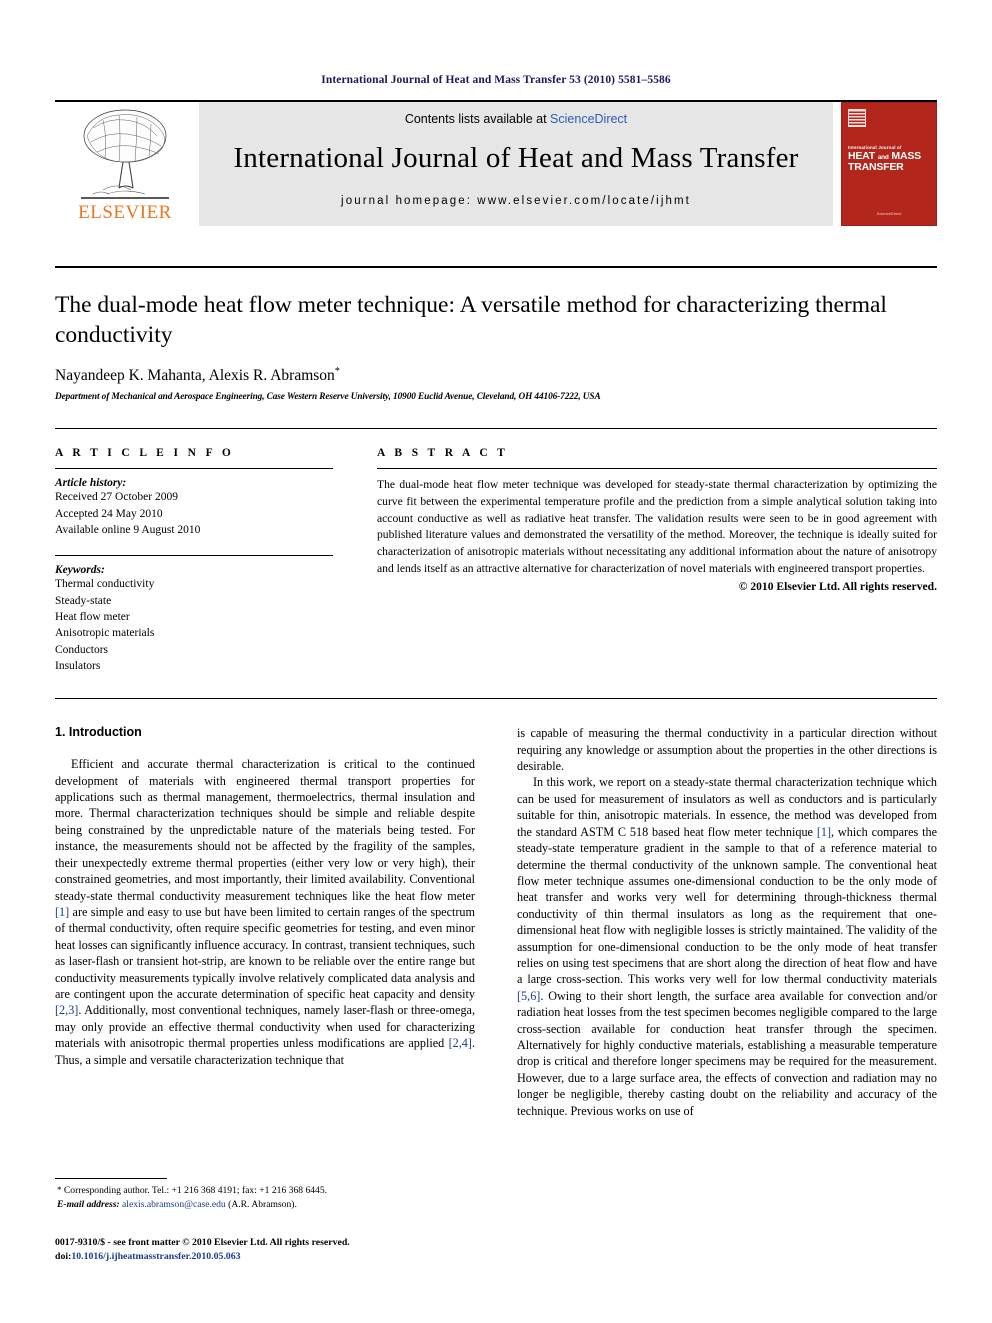  Describe the element at coordinates (528, 996) in the screenshot. I see `citation-link: [5,6]` at that location.